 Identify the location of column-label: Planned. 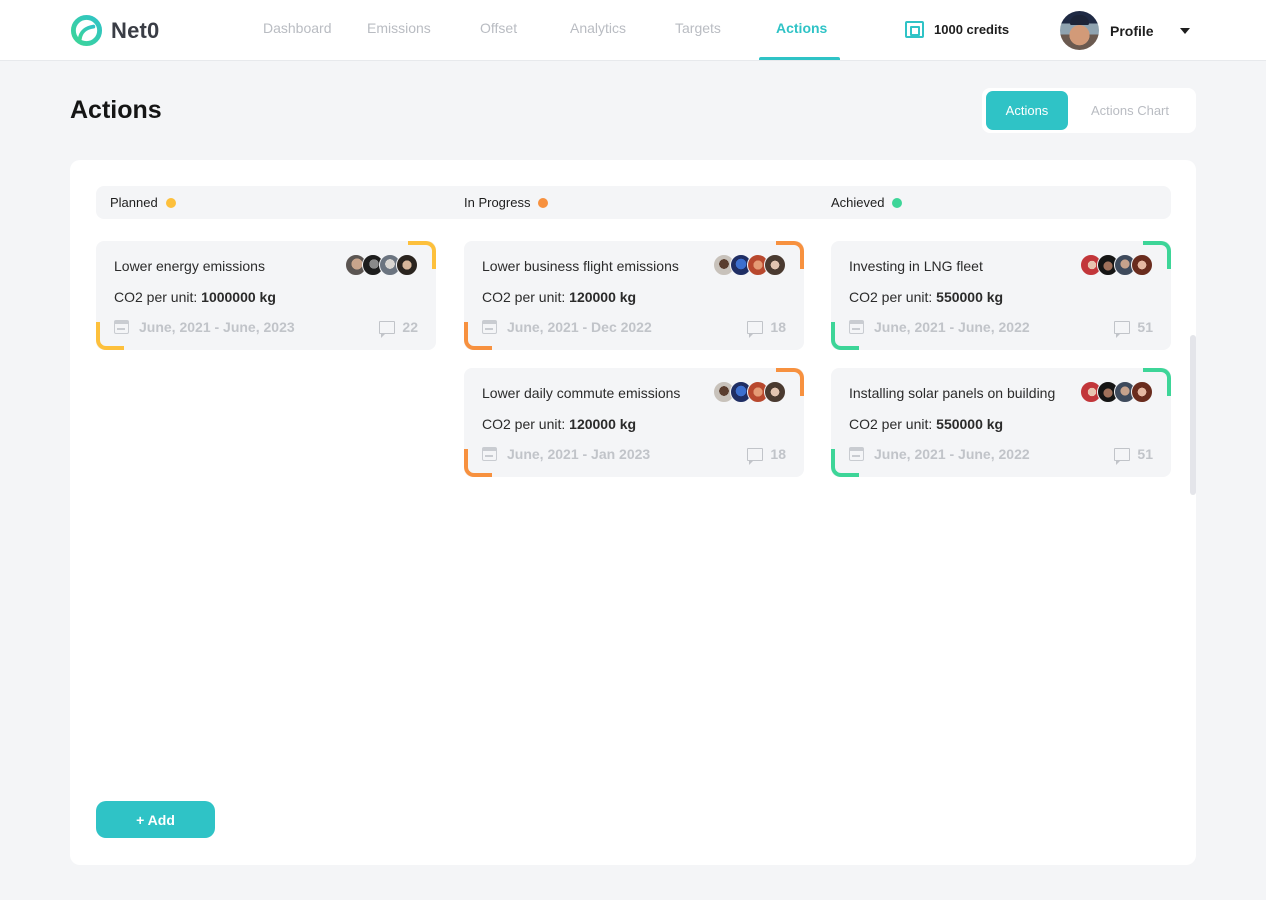
(134, 202).